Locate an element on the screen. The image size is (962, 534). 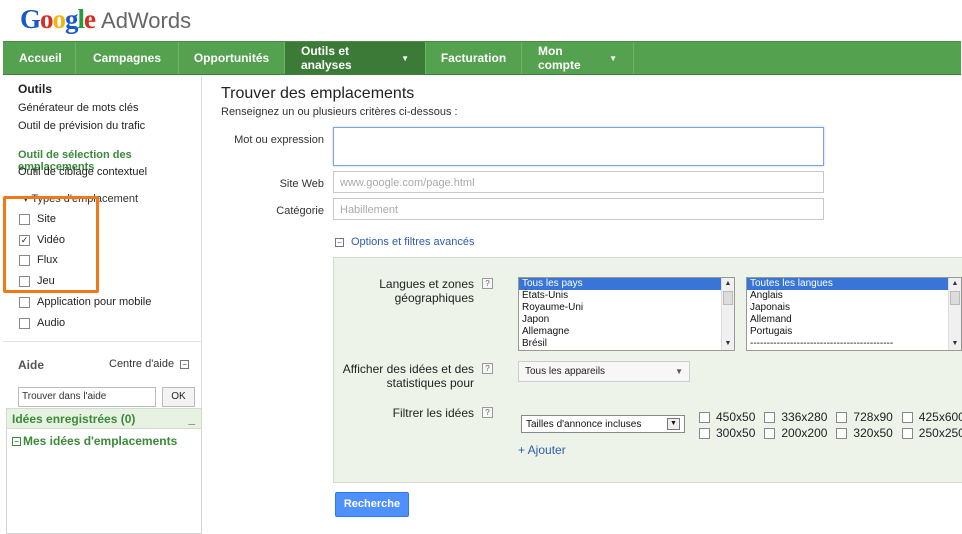
ad-size-label: 450x50 is located at coordinates (736, 417).